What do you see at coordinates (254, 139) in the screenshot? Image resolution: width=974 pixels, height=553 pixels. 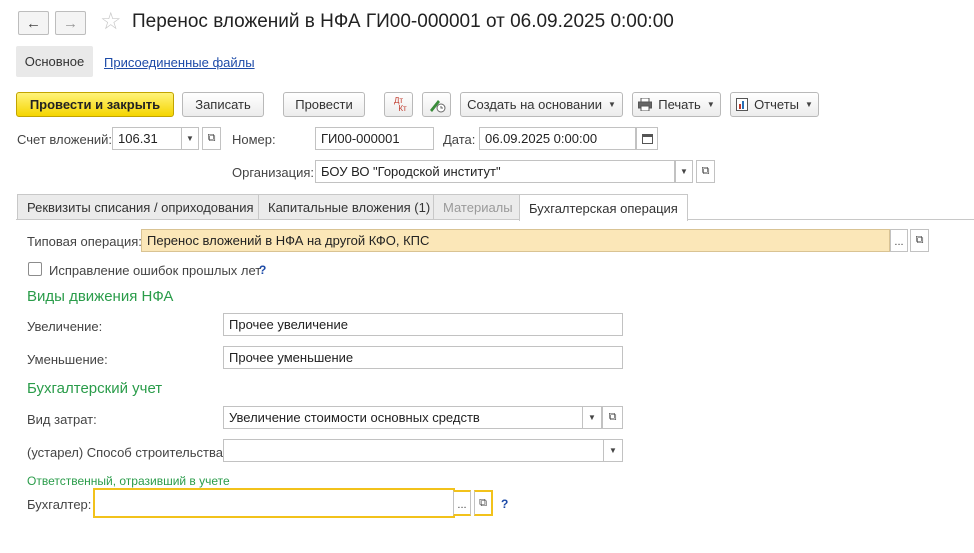 I see `number-label: Номер:` at bounding box center [254, 139].